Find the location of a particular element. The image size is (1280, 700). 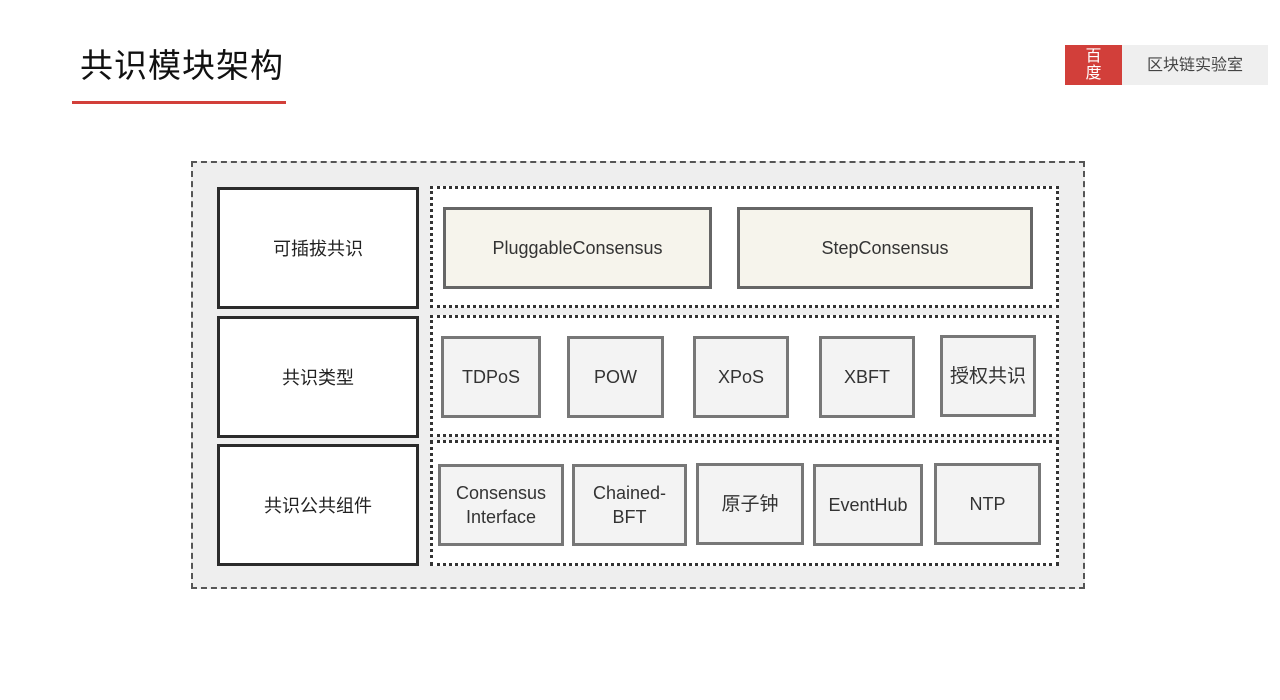

page-title: 共识模块架构 is located at coordinates (182, 65).